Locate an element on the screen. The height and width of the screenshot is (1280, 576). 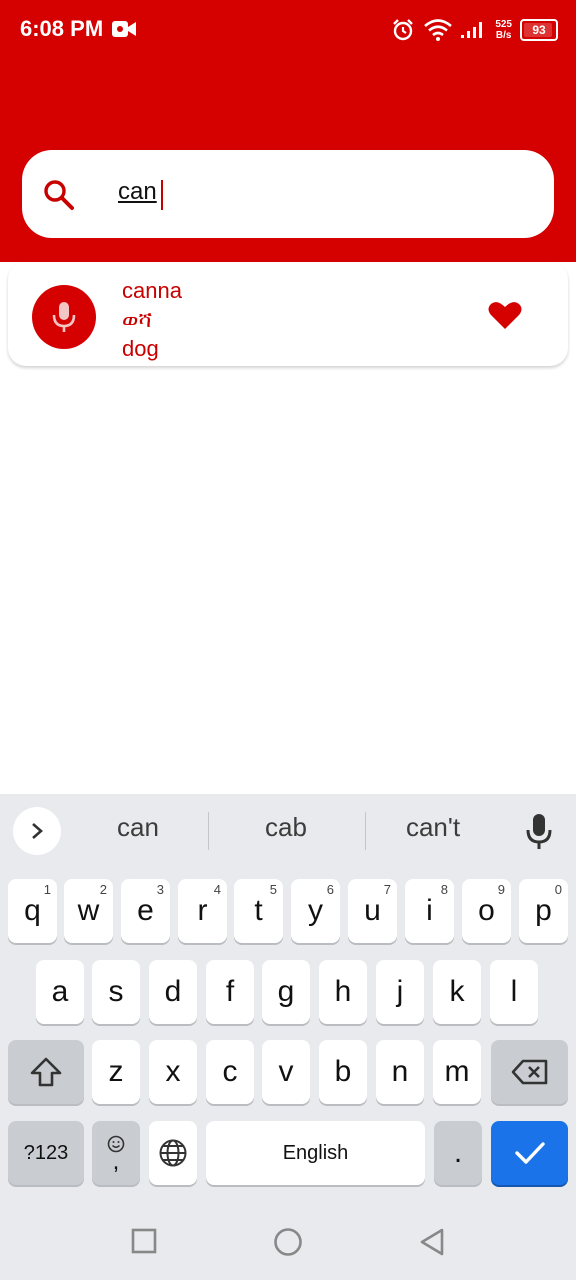
checkmark-icon is located at coordinates (529, 1153).